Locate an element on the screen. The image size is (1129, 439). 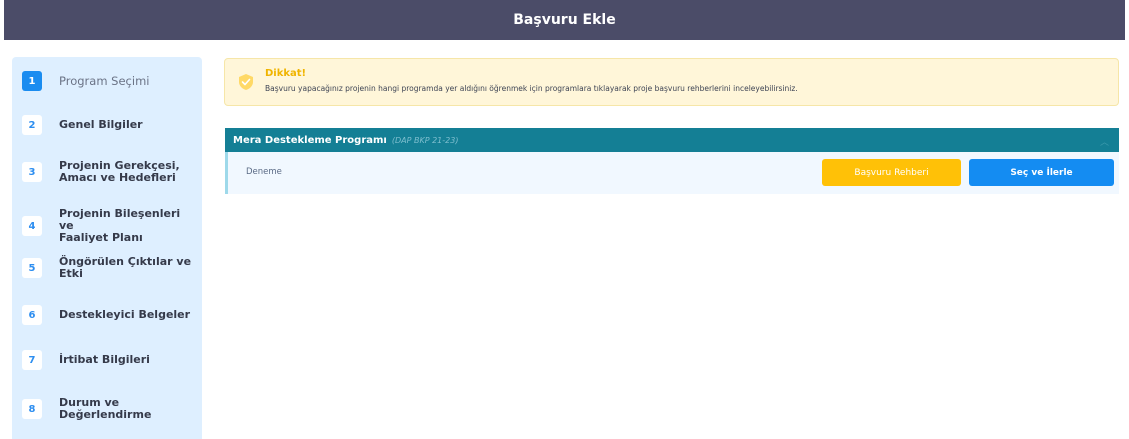
step-number: 2 is located at coordinates (32, 125).